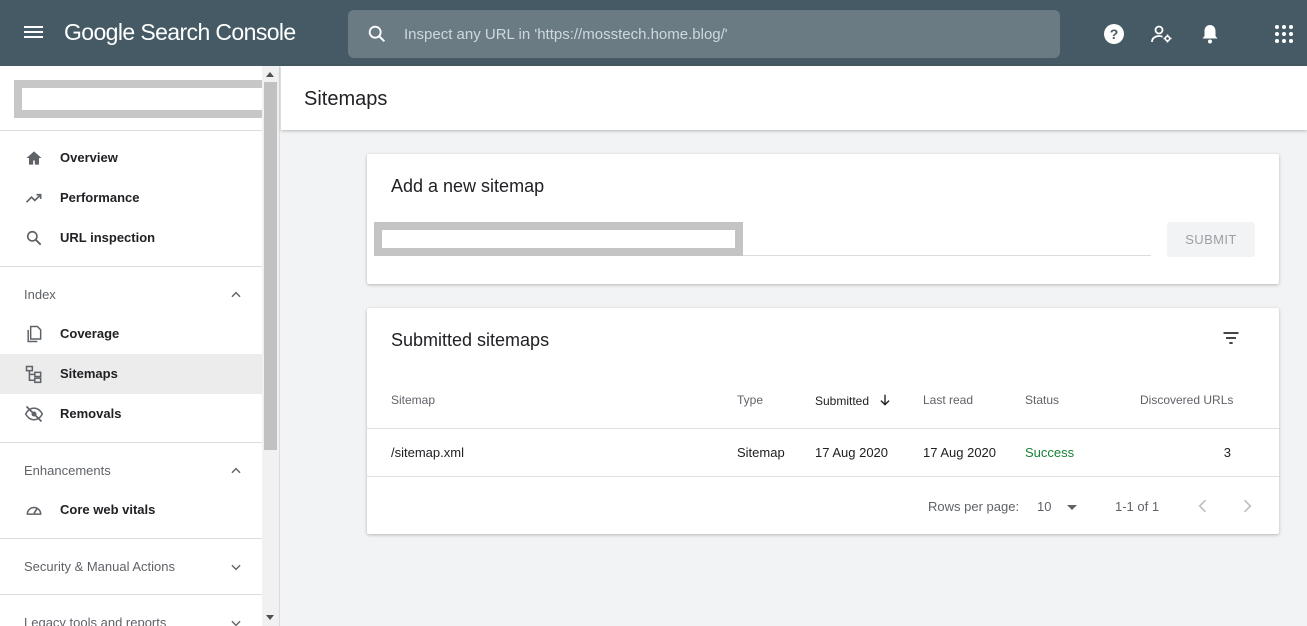 The image size is (1307, 626). I want to click on scroll-thumb, so click(270, 266).